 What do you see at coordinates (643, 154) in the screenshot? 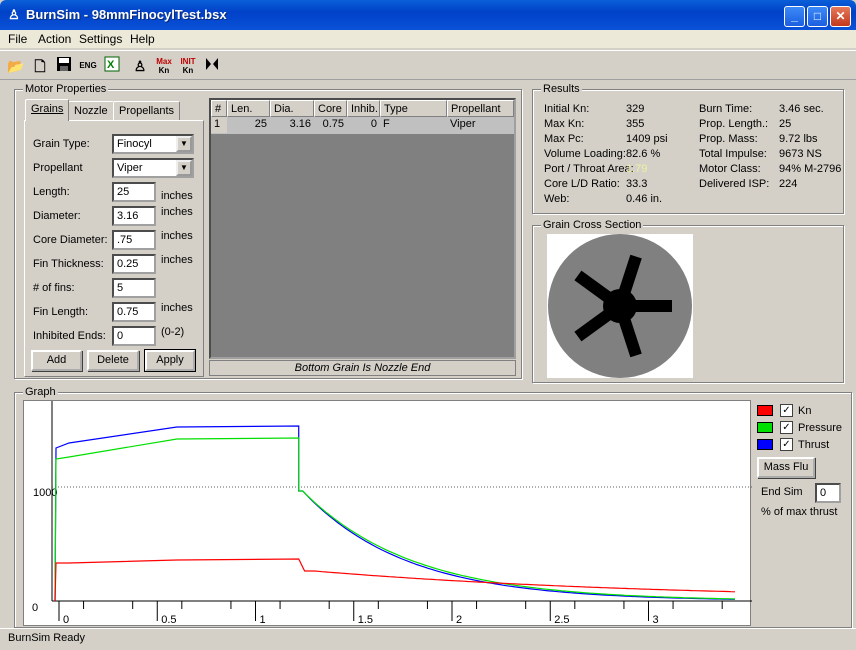
I see `result-value: 82.6 %` at bounding box center [643, 154].